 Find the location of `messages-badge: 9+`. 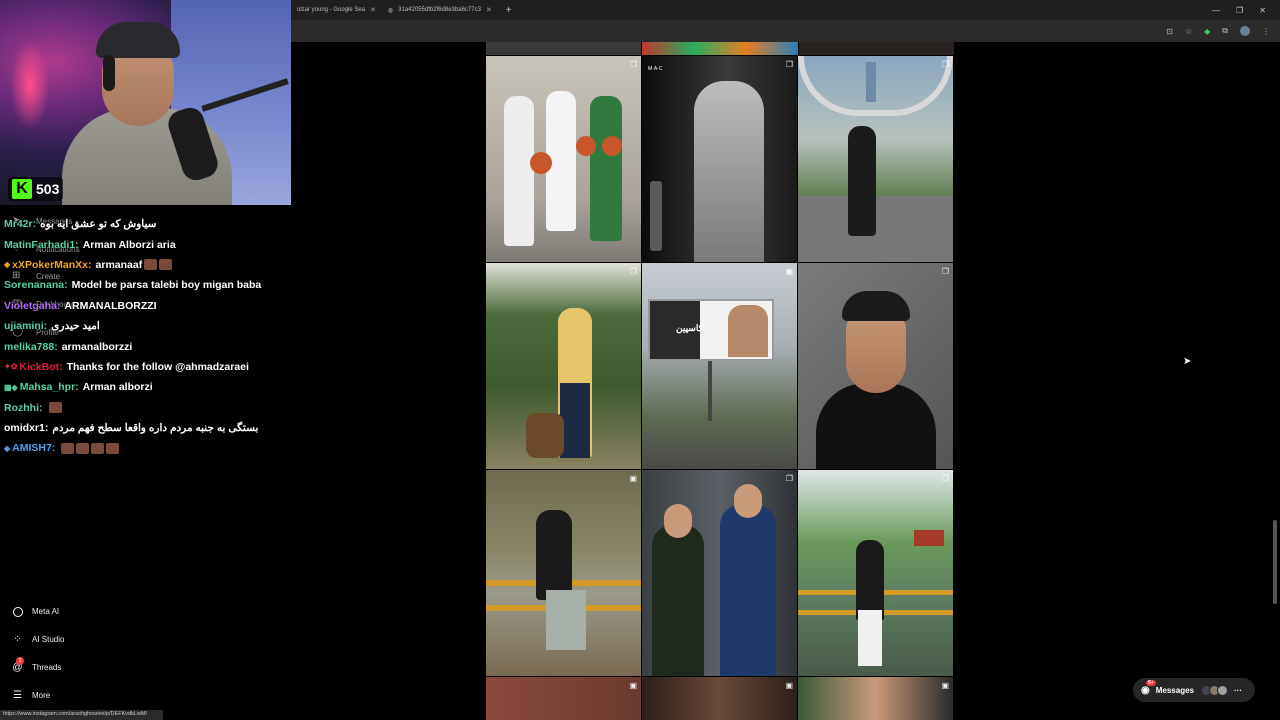

messages-badge: 9+ is located at coordinates (1151, 682).